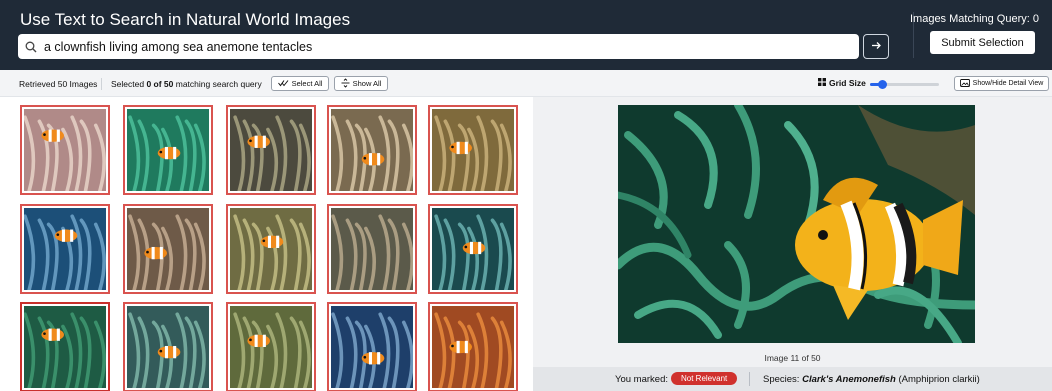  Describe the element at coordinates (982, 42) in the screenshot. I see `submit-selection-button: Submit Selection` at that location.